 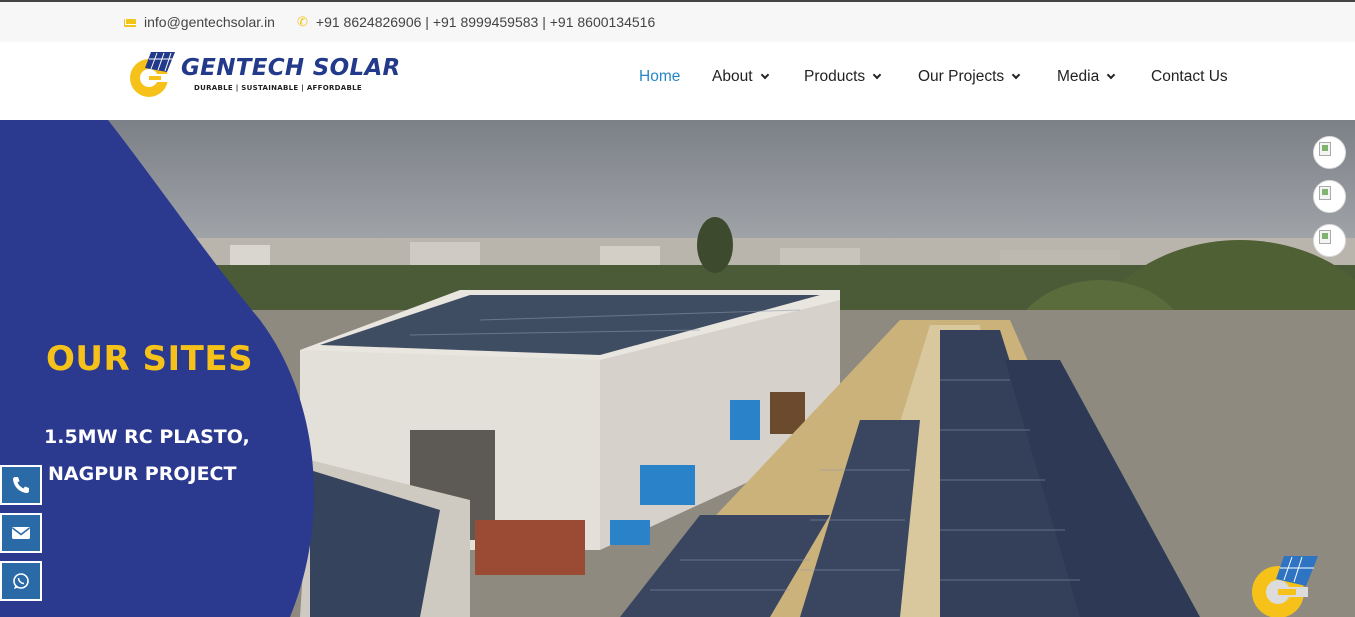 I want to click on hero-title: OUR SITES, so click(x=150, y=359).